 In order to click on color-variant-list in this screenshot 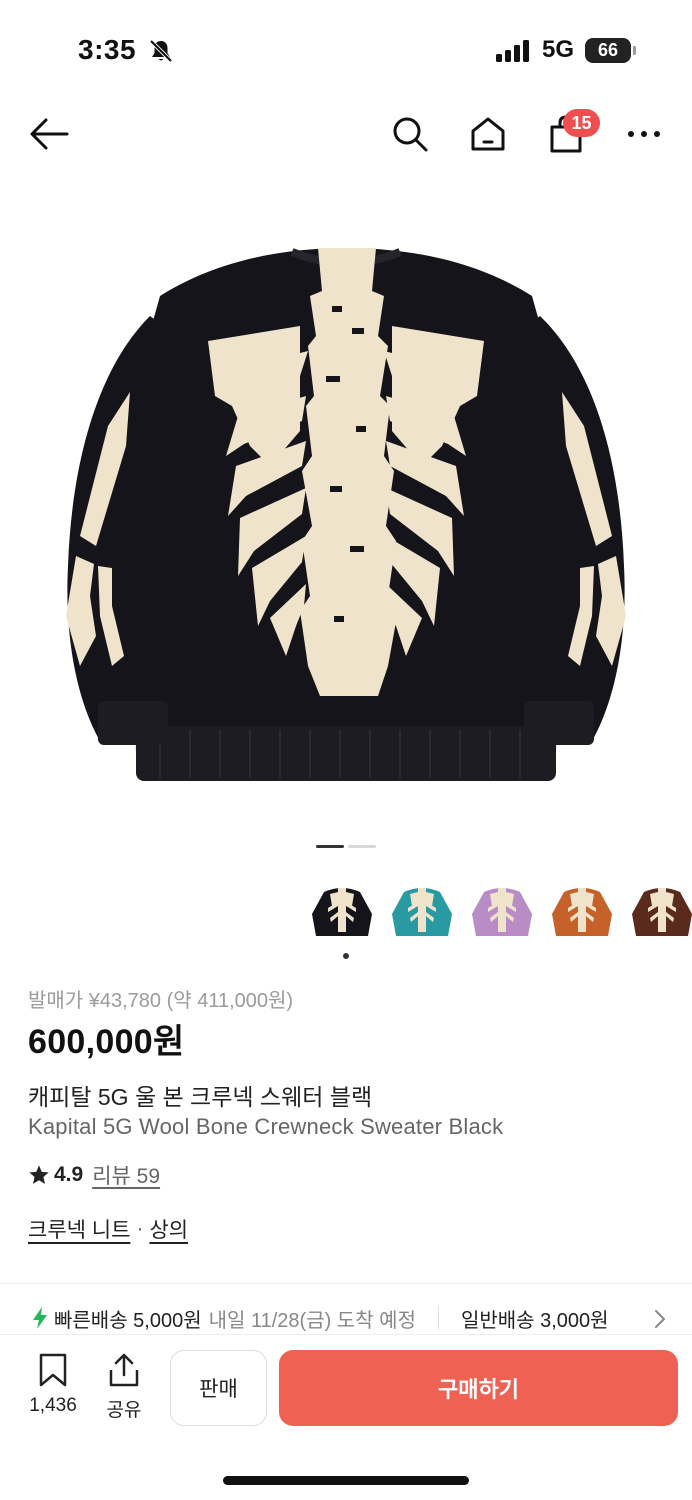, I will do `click(501, 911)`.